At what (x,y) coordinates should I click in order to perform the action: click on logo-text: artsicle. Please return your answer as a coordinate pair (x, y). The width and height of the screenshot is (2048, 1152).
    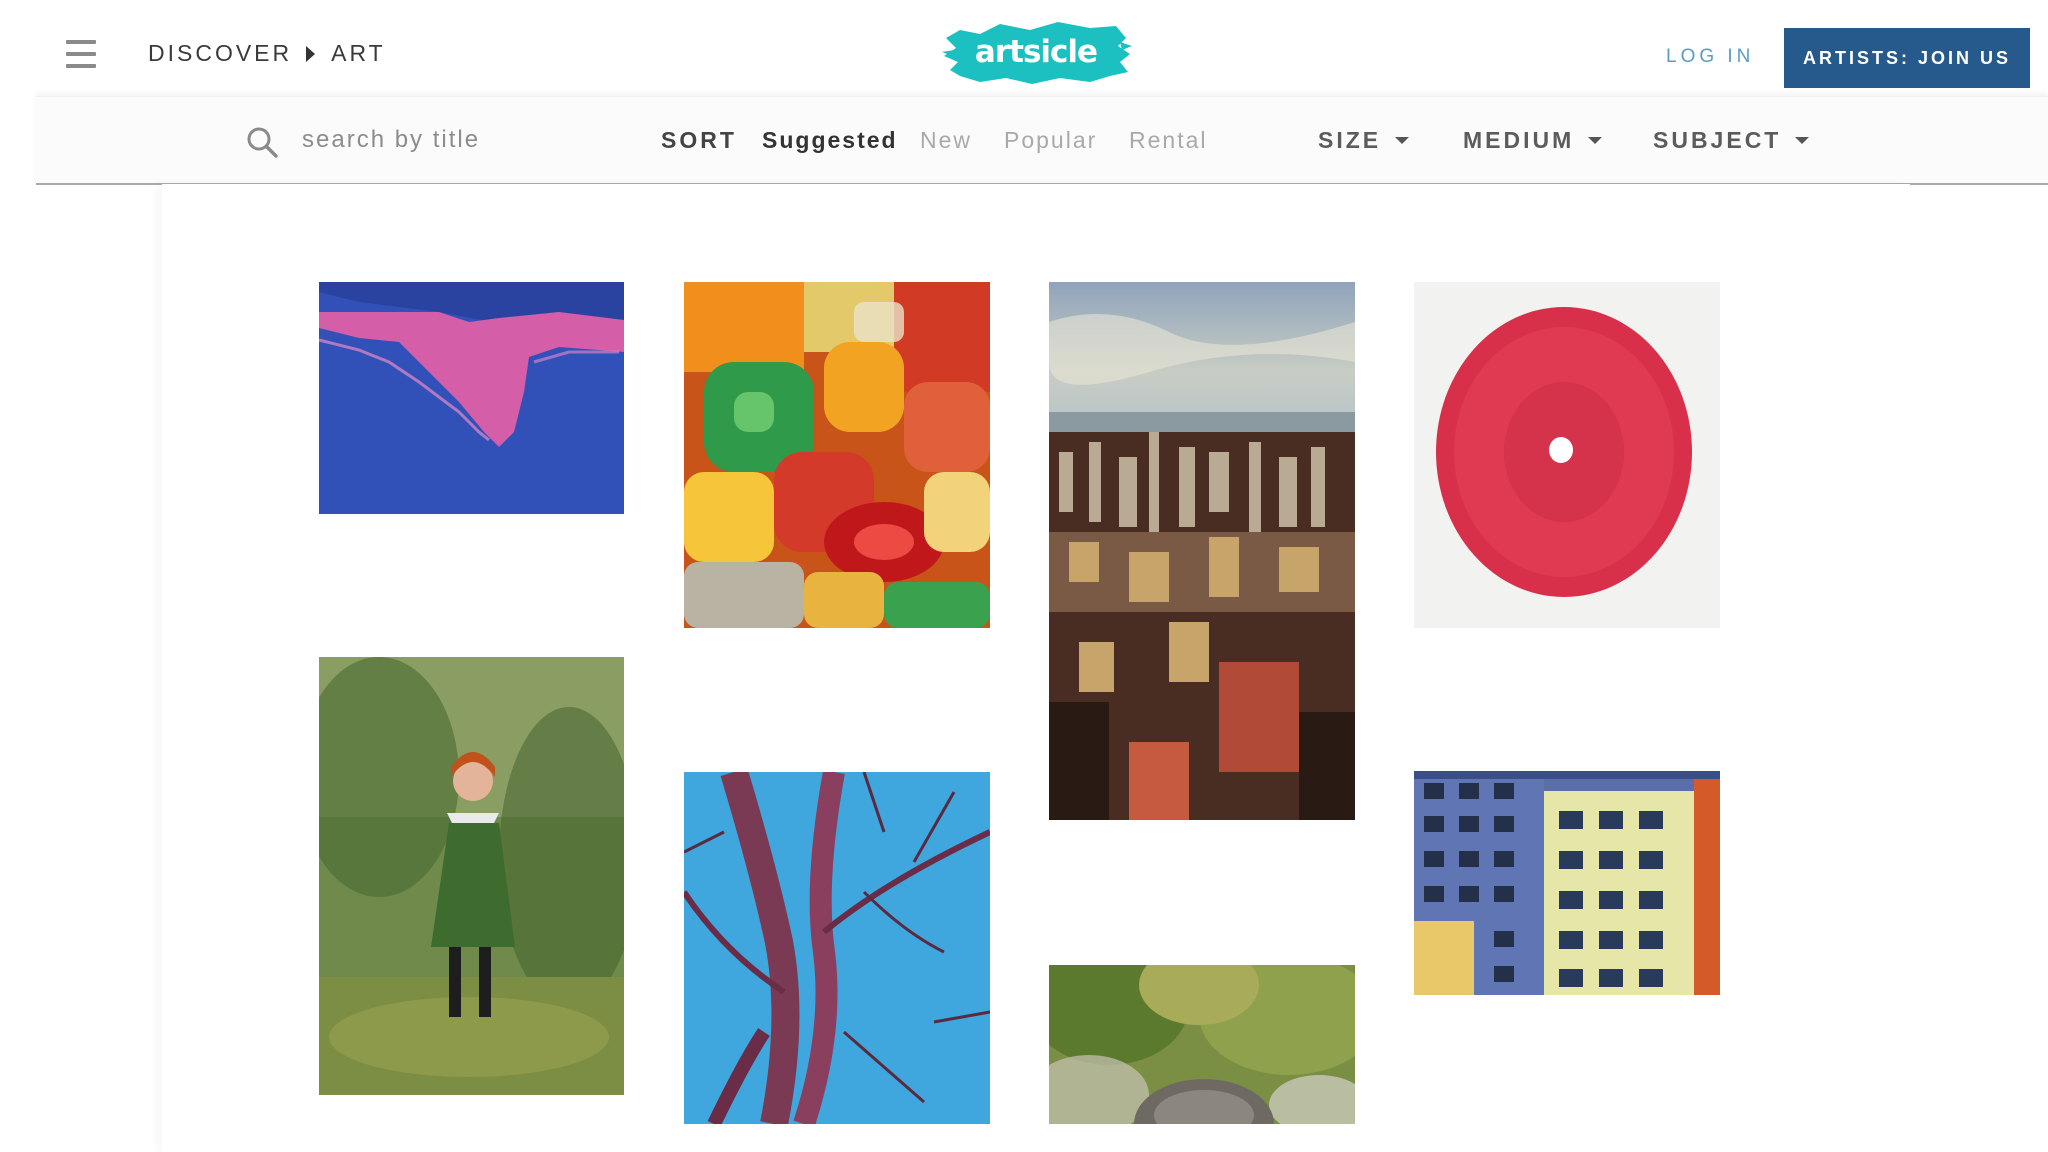
    Looking at the image, I should click on (1036, 52).